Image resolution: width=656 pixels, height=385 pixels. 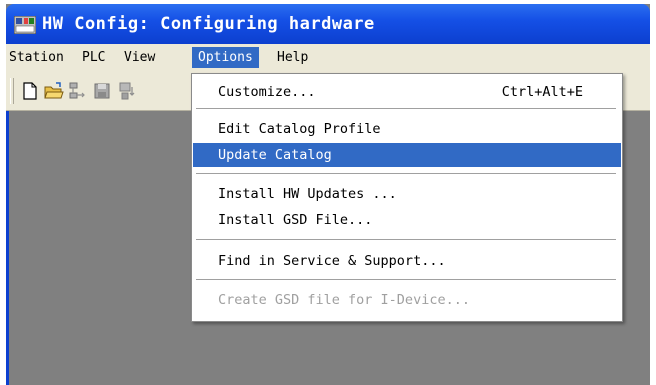 I want to click on menu-help: Help, so click(x=292, y=57).